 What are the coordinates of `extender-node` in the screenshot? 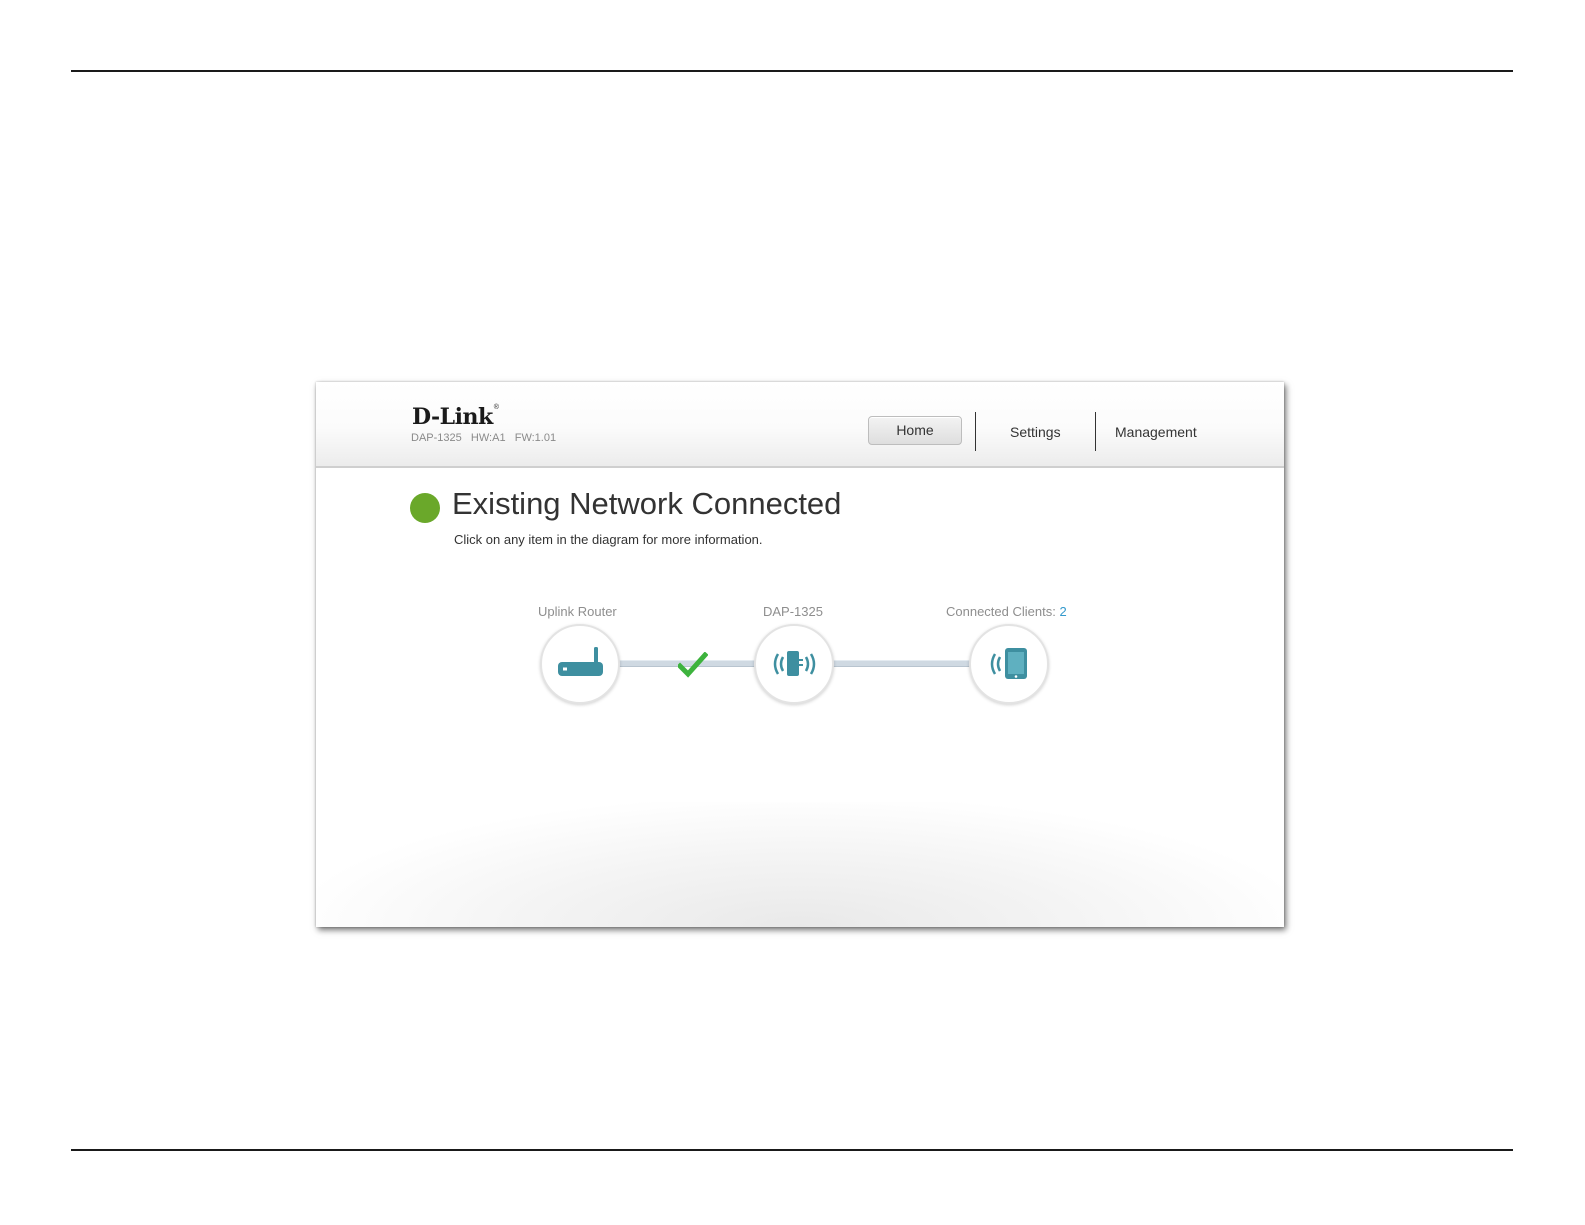 It's located at (794, 664).